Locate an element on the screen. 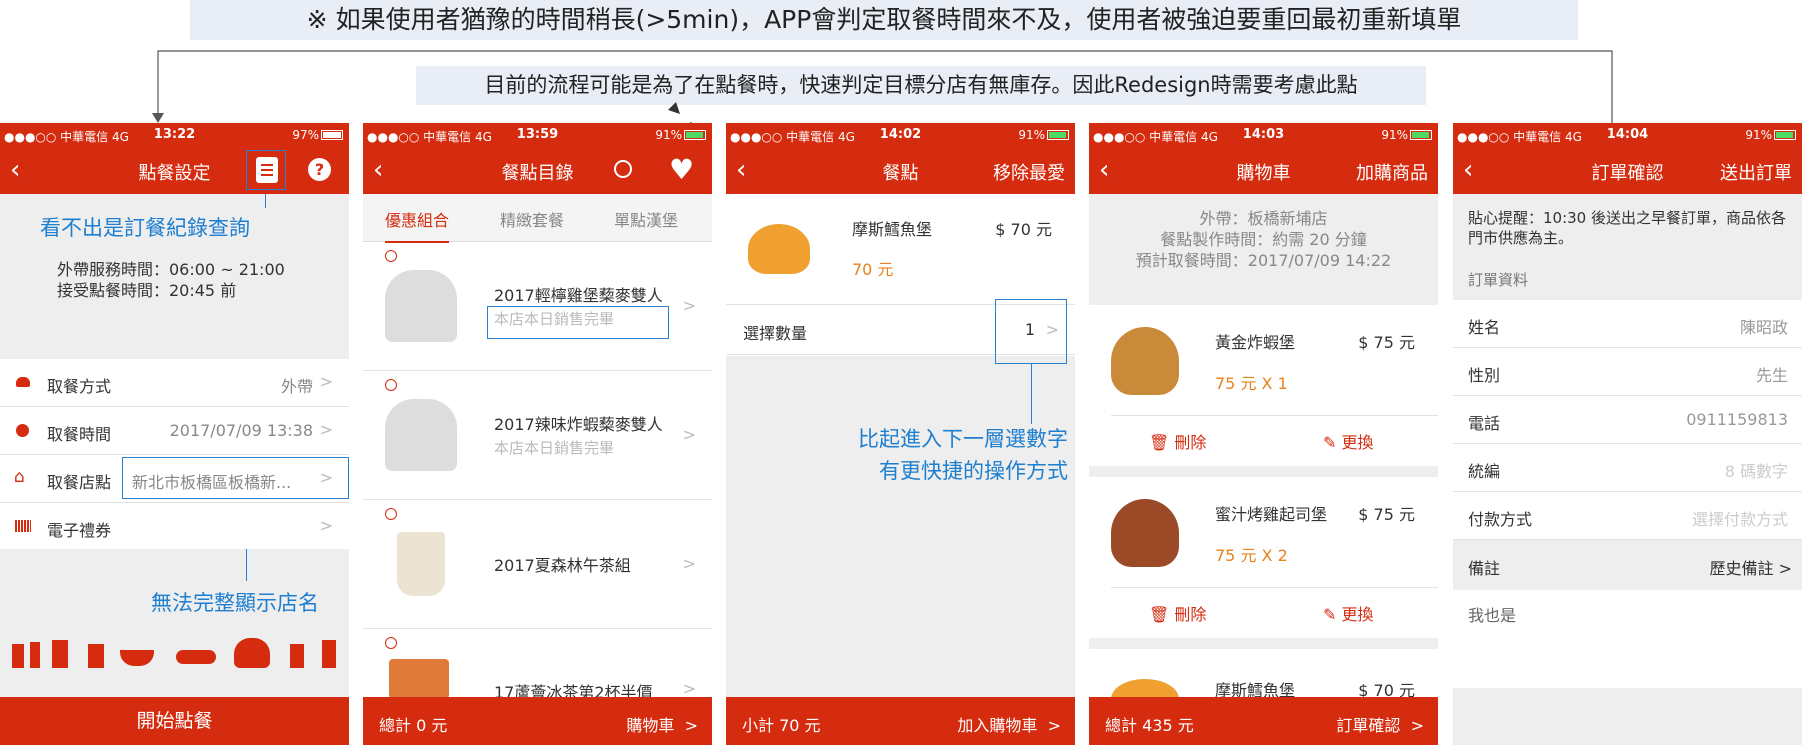 The image size is (1802, 745). remark-input: 我也是 is located at coordinates (1627, 637).